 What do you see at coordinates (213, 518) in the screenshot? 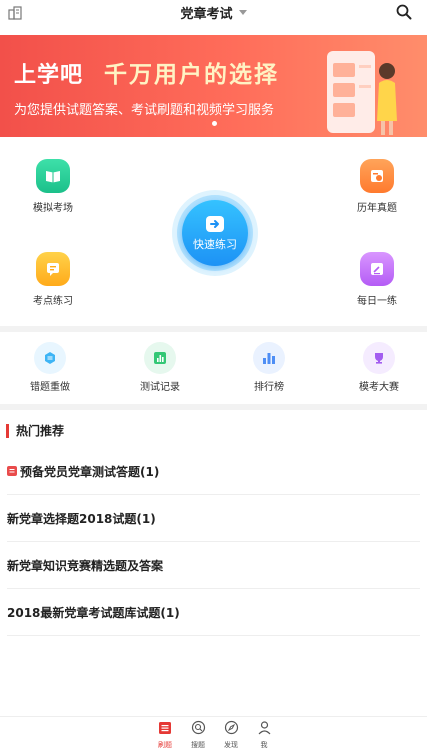
I see `list-item: 新党章选择题2018试题(1)` at bounding box center [213, 518].